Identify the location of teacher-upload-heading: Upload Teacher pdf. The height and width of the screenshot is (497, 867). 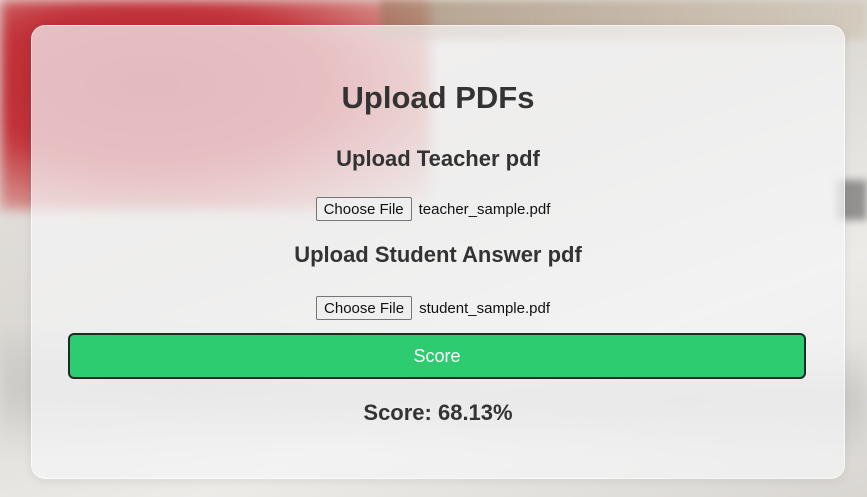
(438, 158).